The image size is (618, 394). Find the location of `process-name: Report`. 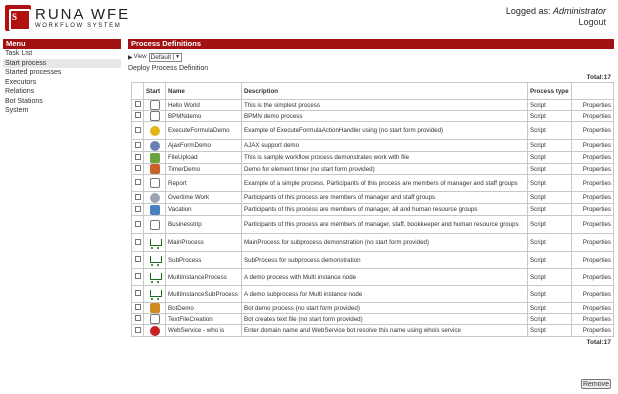

process-name: Report is located at coordinates (203, 183).